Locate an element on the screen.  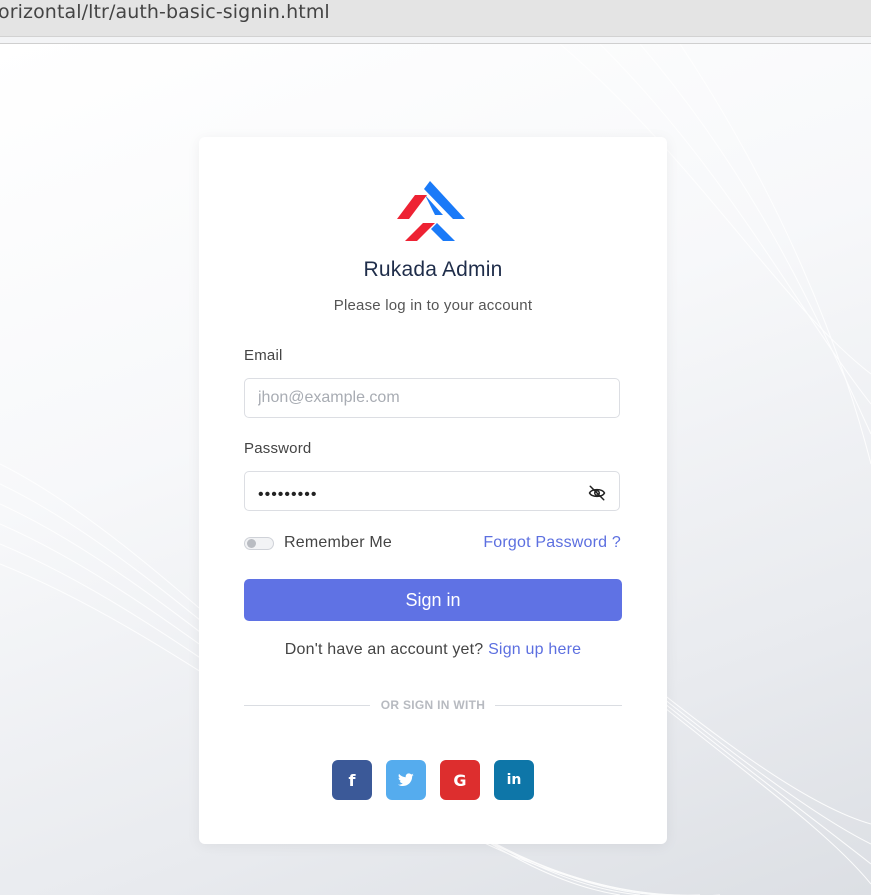
signup-link: Sign up here is located at coordinates (534, 649).